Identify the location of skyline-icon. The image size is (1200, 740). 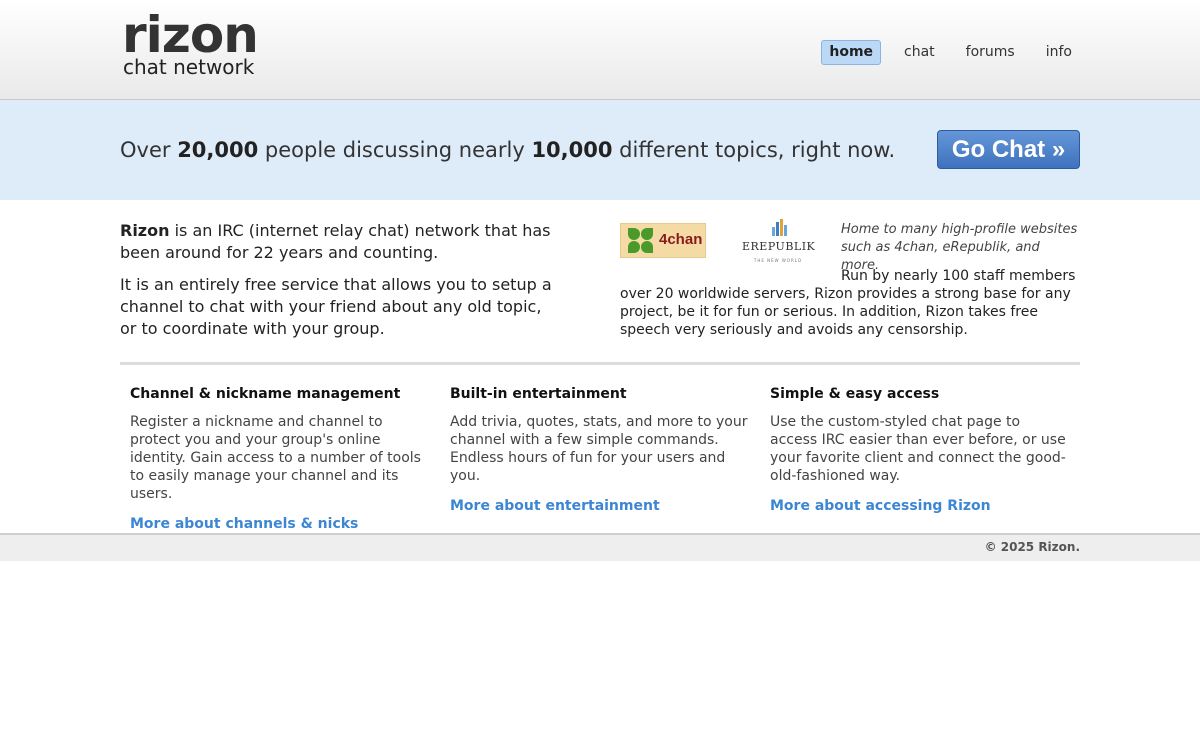
(779, 227).